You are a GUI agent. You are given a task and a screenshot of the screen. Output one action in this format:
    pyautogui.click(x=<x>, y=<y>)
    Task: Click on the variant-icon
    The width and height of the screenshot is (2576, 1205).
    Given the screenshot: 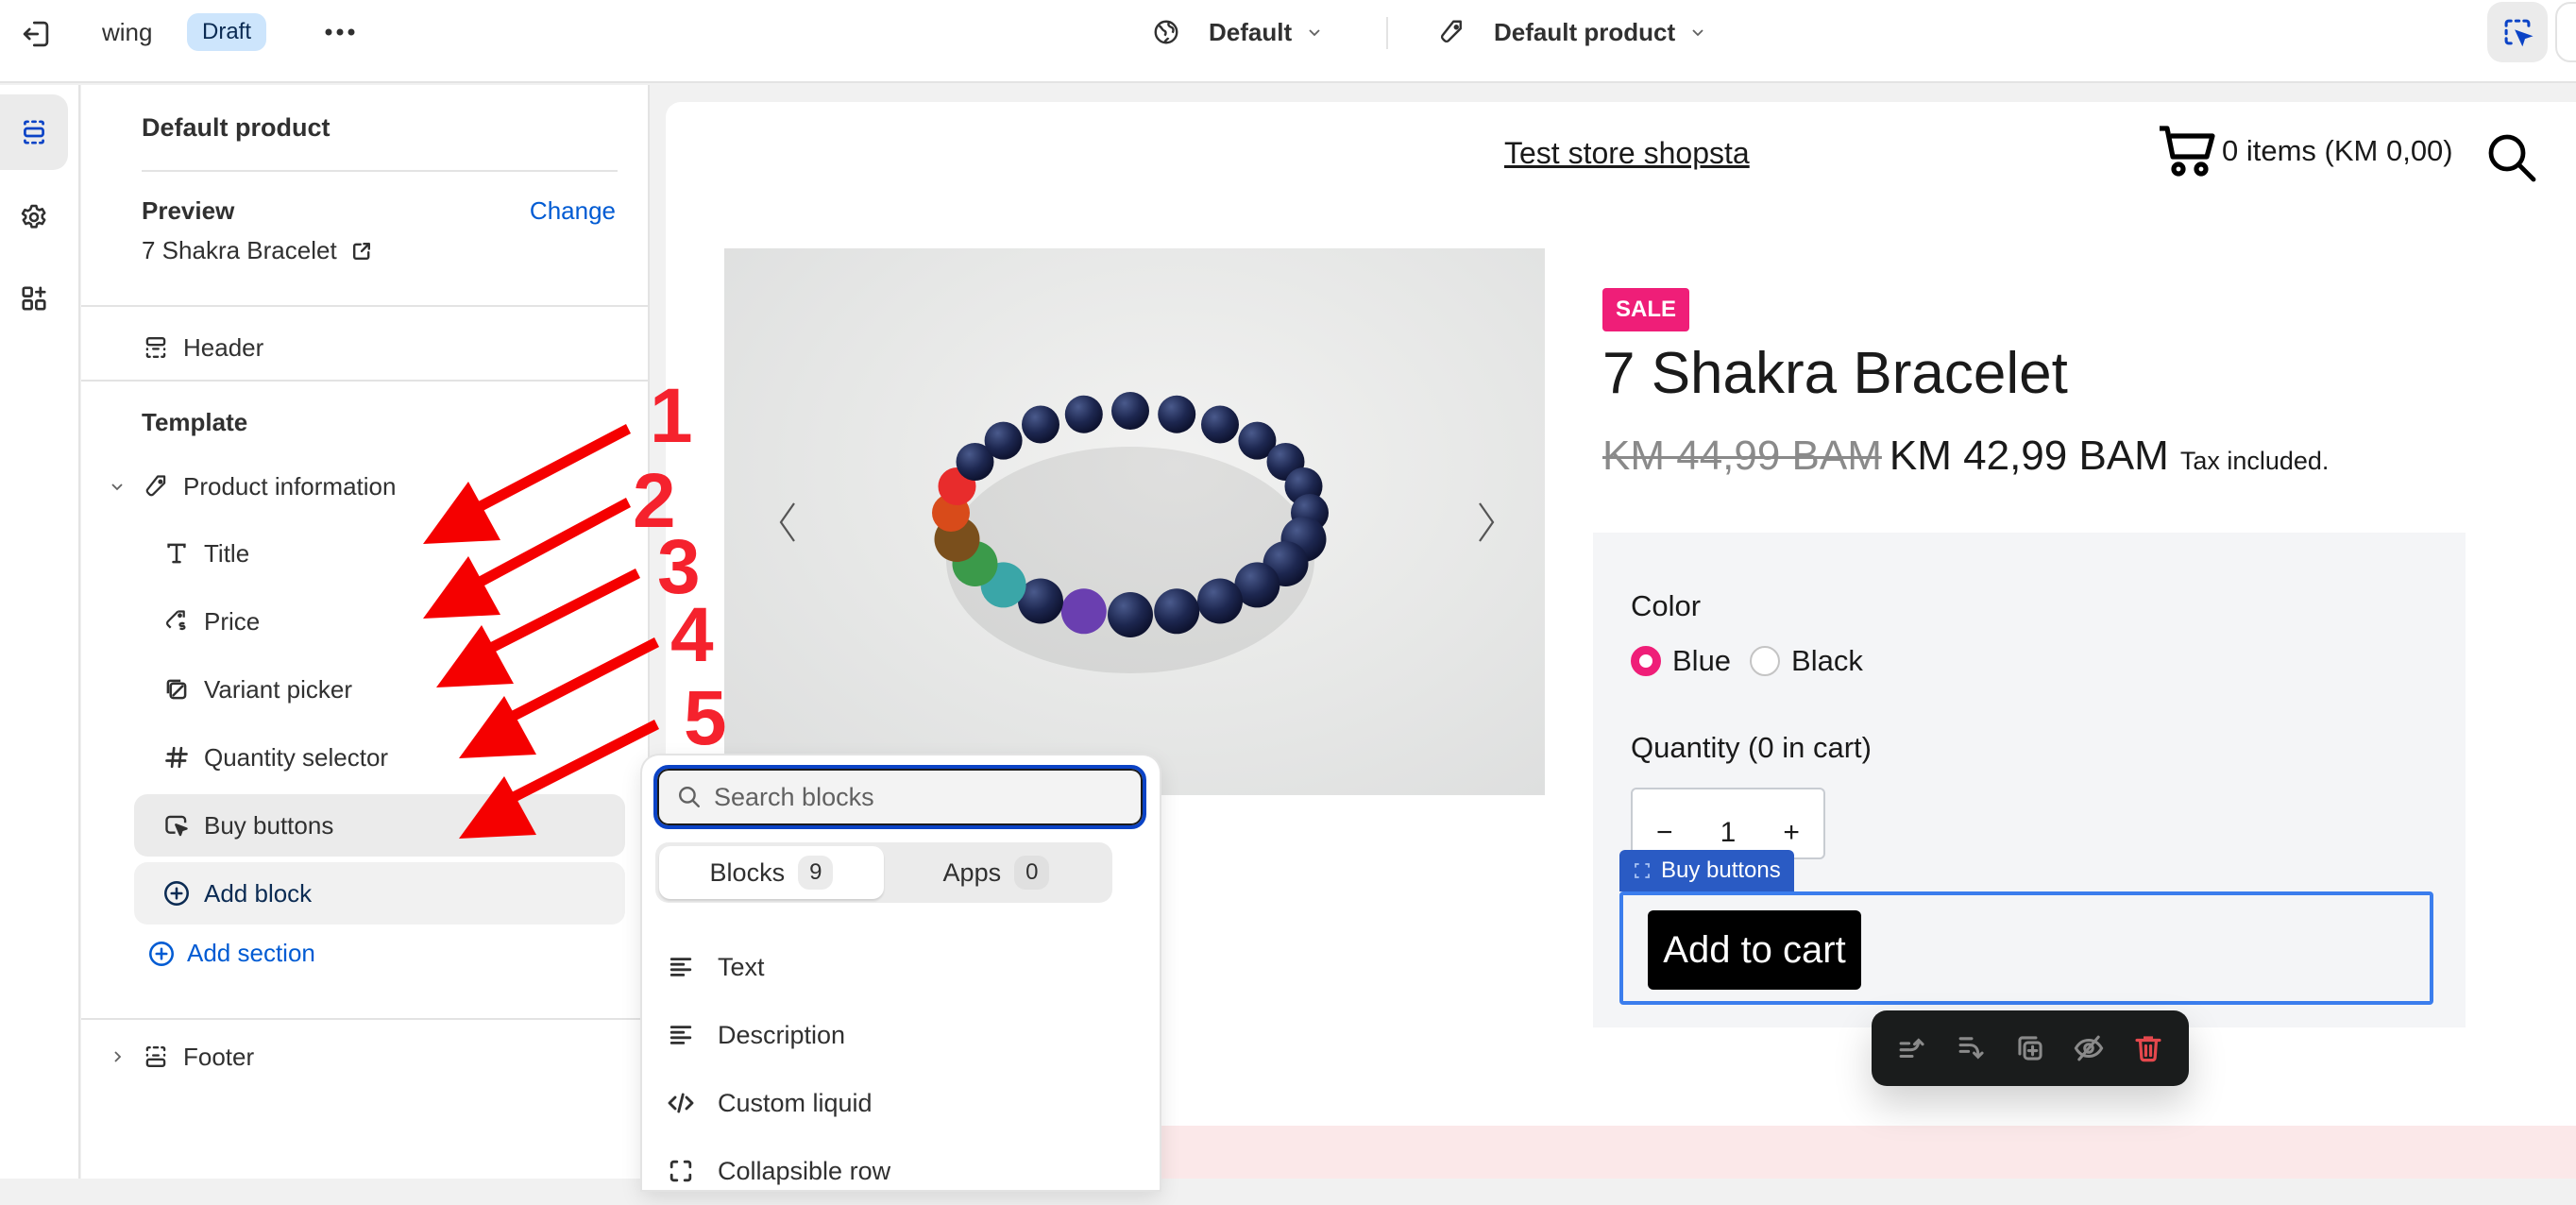 What is the action you would take?
    pyautogui.click(x=176, y=689)
    